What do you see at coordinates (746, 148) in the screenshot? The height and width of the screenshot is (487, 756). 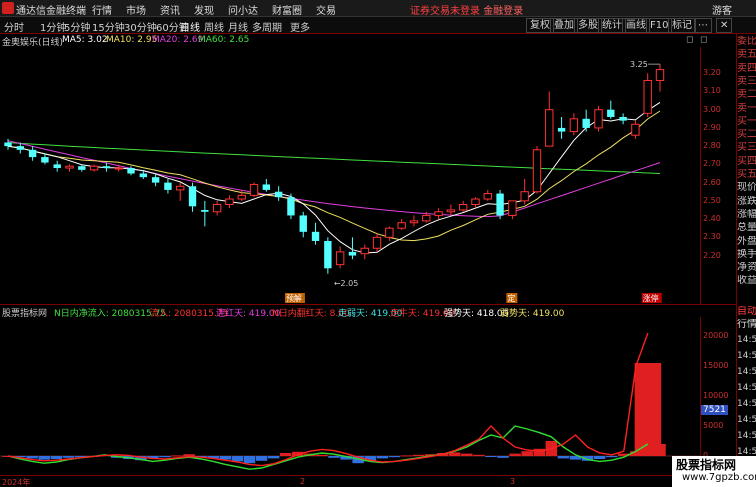 I see `quote-label: 买三` at bounding box center [746, 148].